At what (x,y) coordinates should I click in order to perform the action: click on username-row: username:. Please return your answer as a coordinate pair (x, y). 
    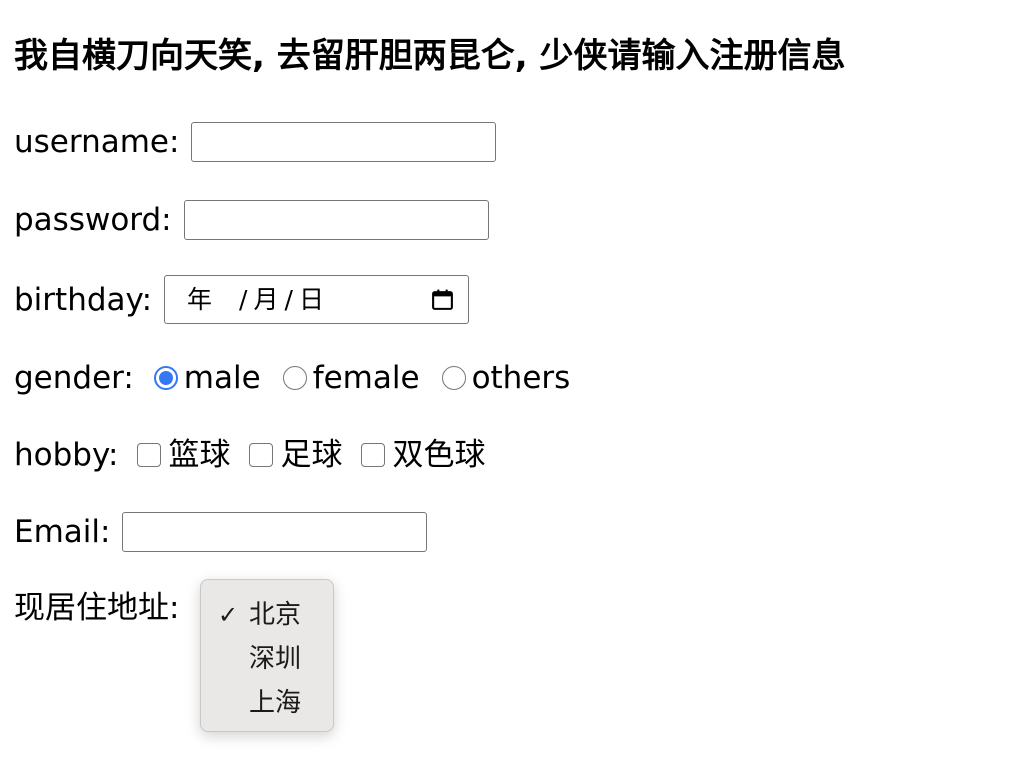
    Looking at the image, I should click on (255, 142).